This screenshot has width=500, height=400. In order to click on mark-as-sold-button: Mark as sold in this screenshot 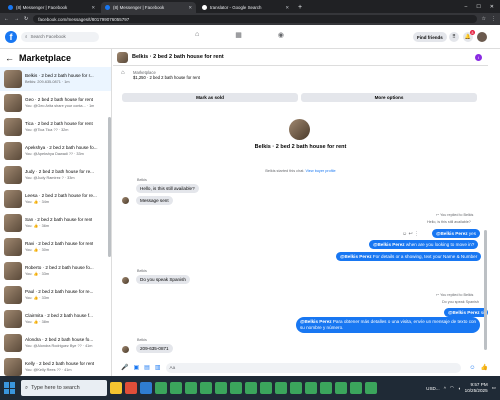, I will do `click(210, 97)`.